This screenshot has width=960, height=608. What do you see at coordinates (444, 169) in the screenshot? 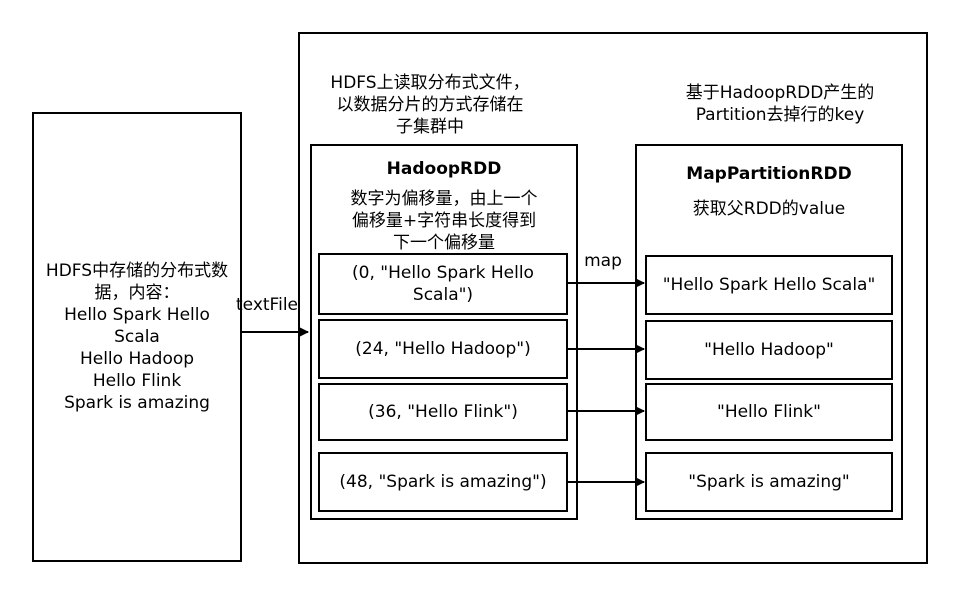
I see `hadoop-rdd-title: HadoopRDD` at bounding box center [444, 169].